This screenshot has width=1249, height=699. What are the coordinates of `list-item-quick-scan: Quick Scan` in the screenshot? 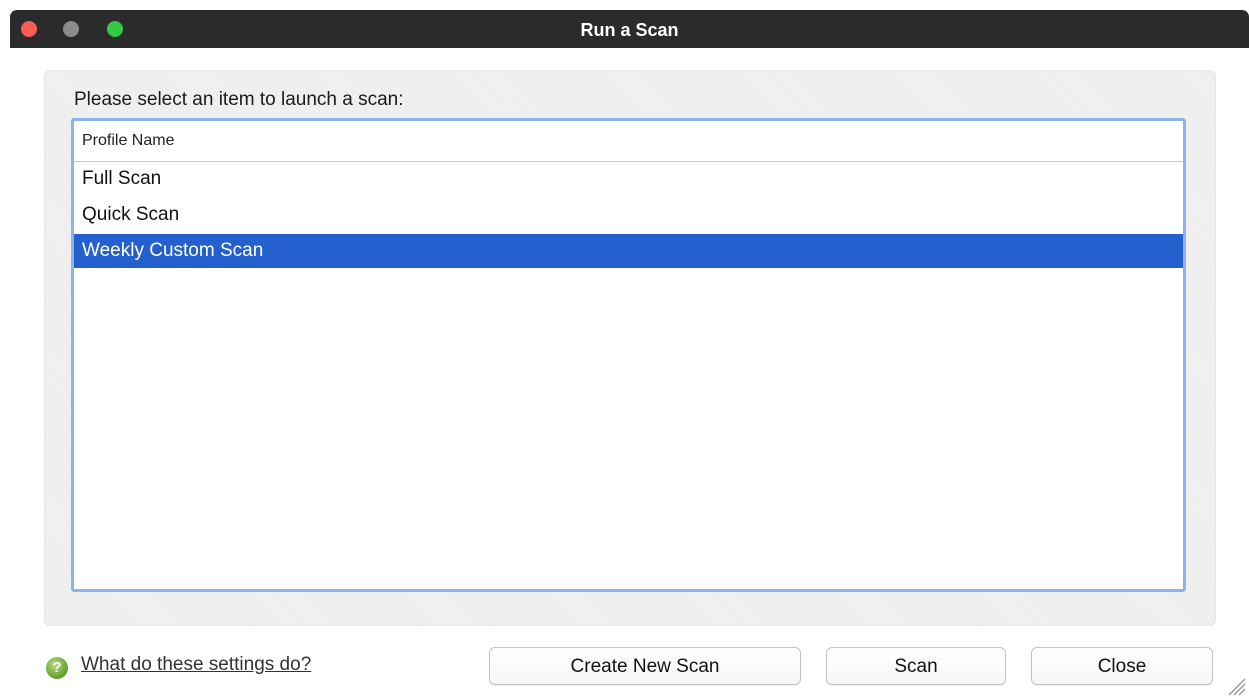 It's located at (628, 215).